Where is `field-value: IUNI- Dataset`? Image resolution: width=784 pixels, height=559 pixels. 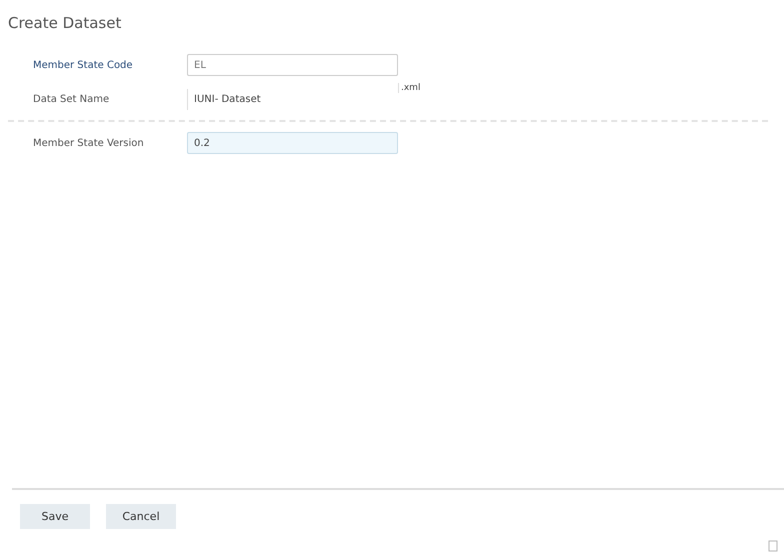
field-value: IUNI- Dataset is located at coordinates (292, 99).